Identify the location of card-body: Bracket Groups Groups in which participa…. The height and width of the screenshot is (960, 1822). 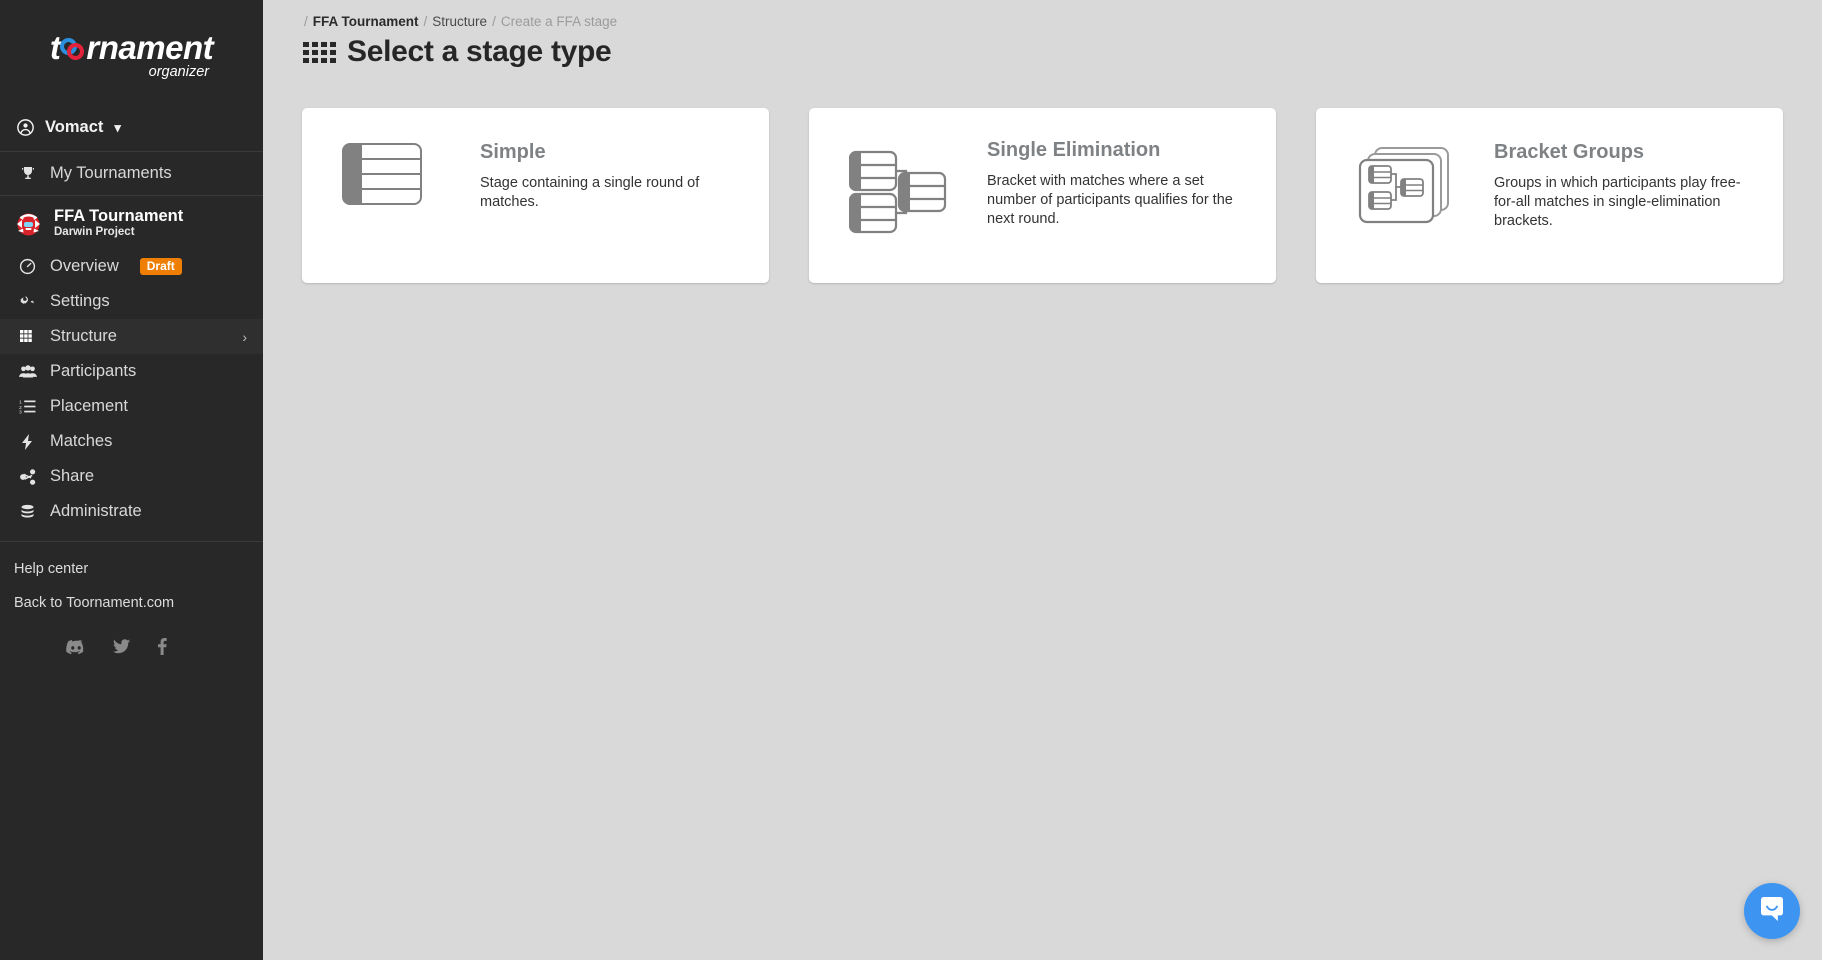
(1625, 185).